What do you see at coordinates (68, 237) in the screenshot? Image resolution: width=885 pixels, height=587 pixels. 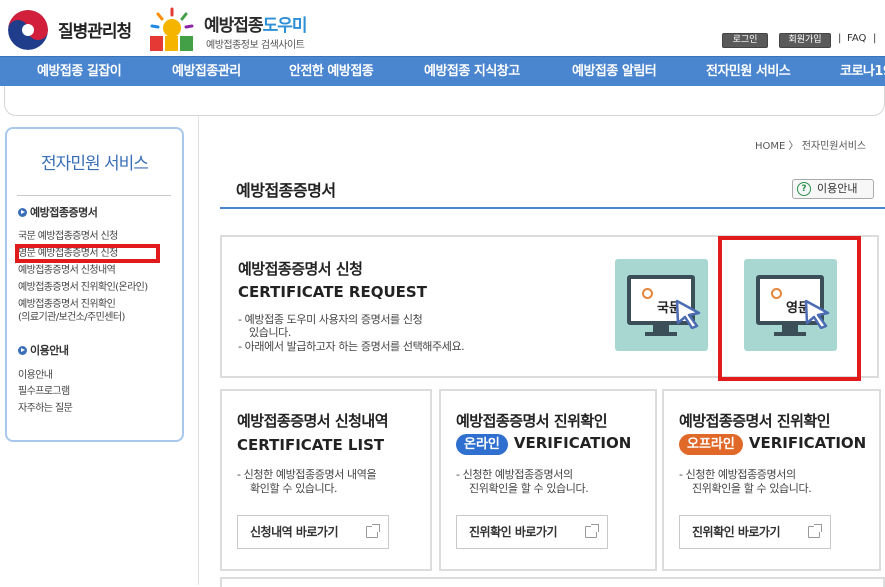 I see `sidebar-item-korean-request: 국문 예방접종증명서 신청` at bounding box center [68, 237].